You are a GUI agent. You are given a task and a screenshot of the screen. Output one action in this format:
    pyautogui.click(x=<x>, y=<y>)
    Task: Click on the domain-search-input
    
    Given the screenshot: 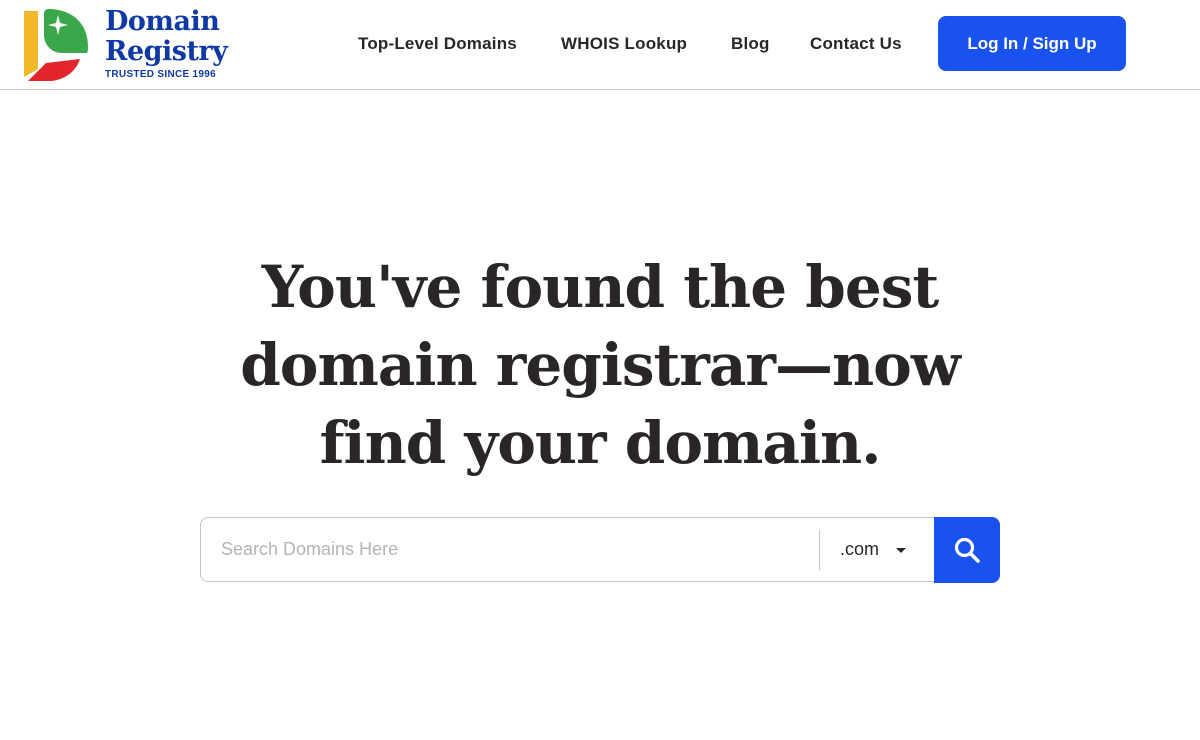 What is the action you would take?
    pyautogui.click(x=510, y=549)
    